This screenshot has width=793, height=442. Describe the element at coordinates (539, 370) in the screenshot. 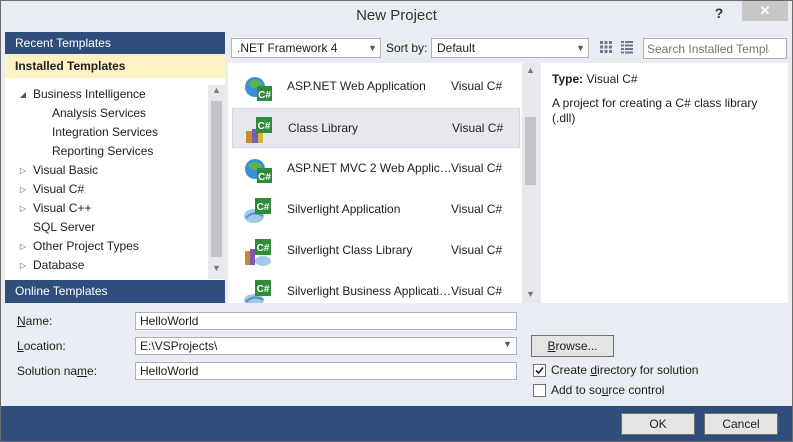

I see `create-directory-checkbox` at that location.